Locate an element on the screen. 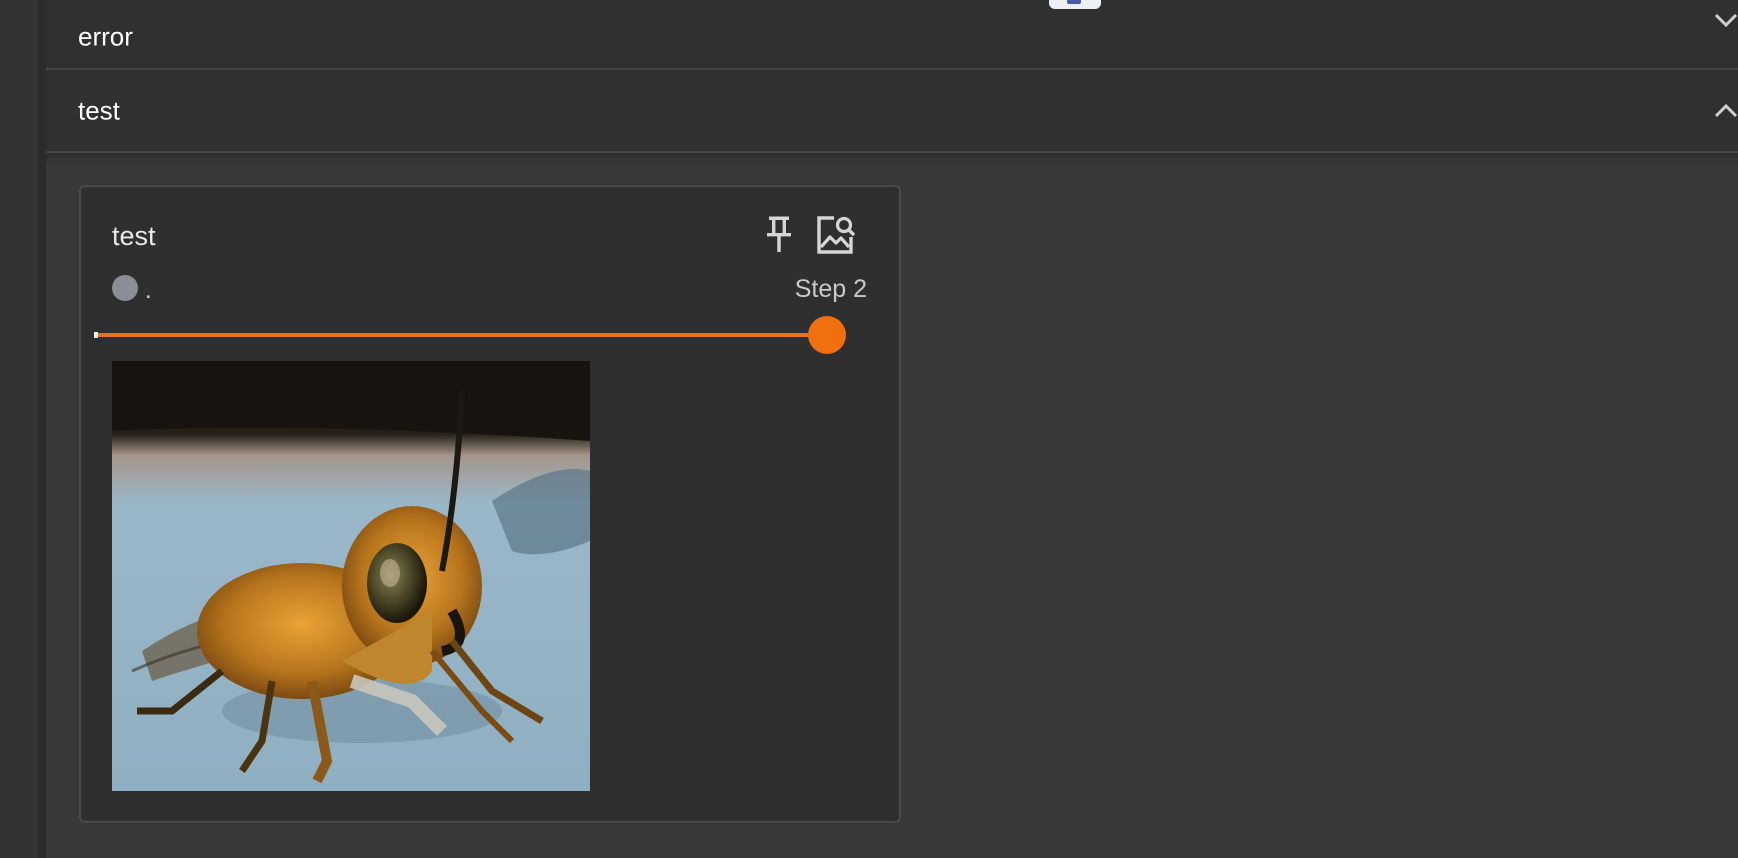  step-slider is located at coordinates (470, 336).